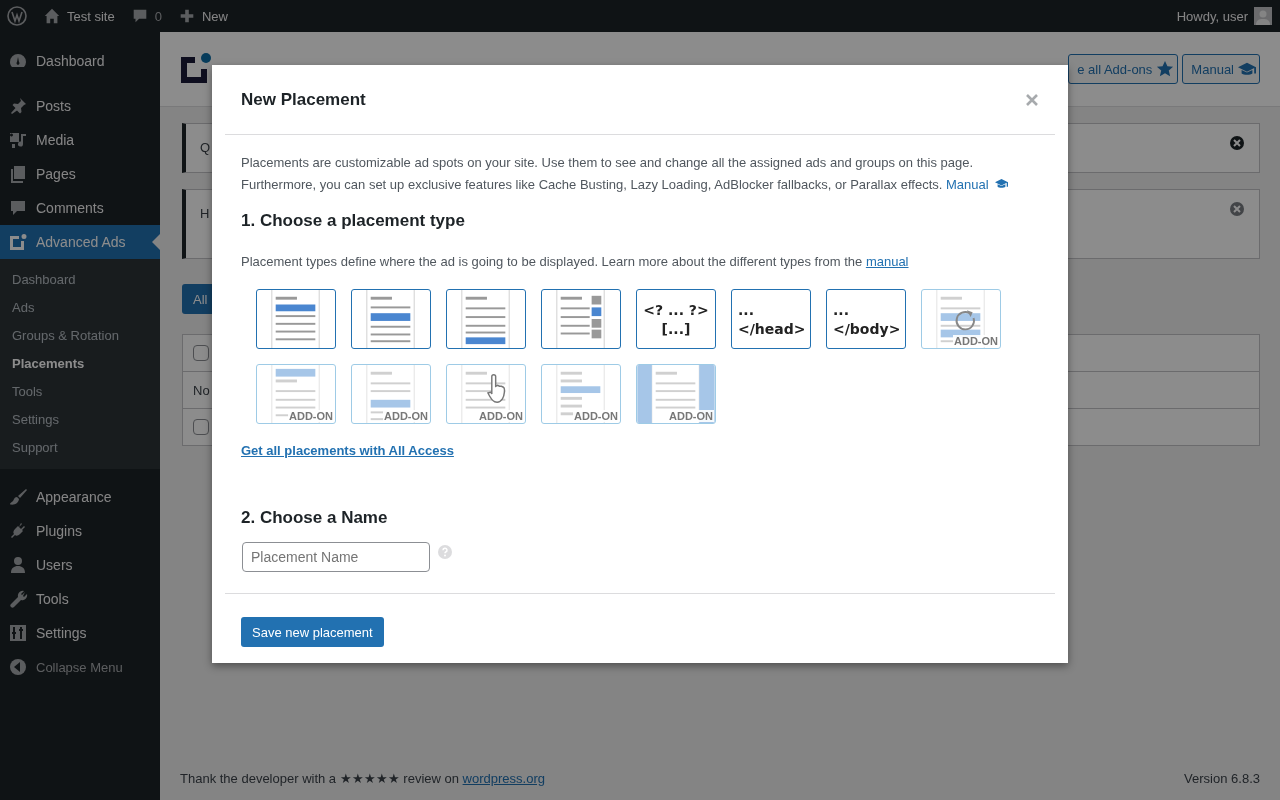 Image resolution: width=1280 pixels, height=800 pixels. What do you see at coordinates (80, 280) in the screenshot?
I see `submenu-item: Dashboard` at bounding box center [80, 280].